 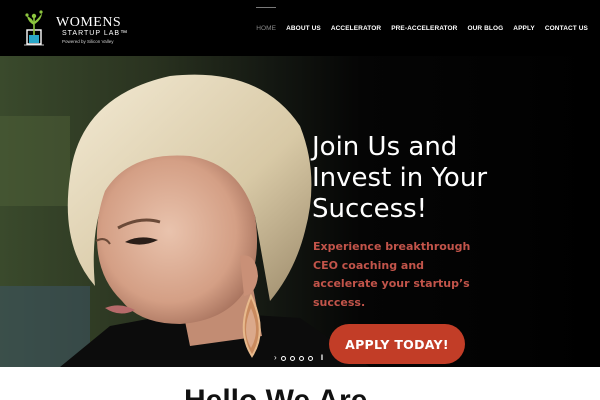 I want to click on nav-item-apply: APPLY, so click(x=524, y=28).